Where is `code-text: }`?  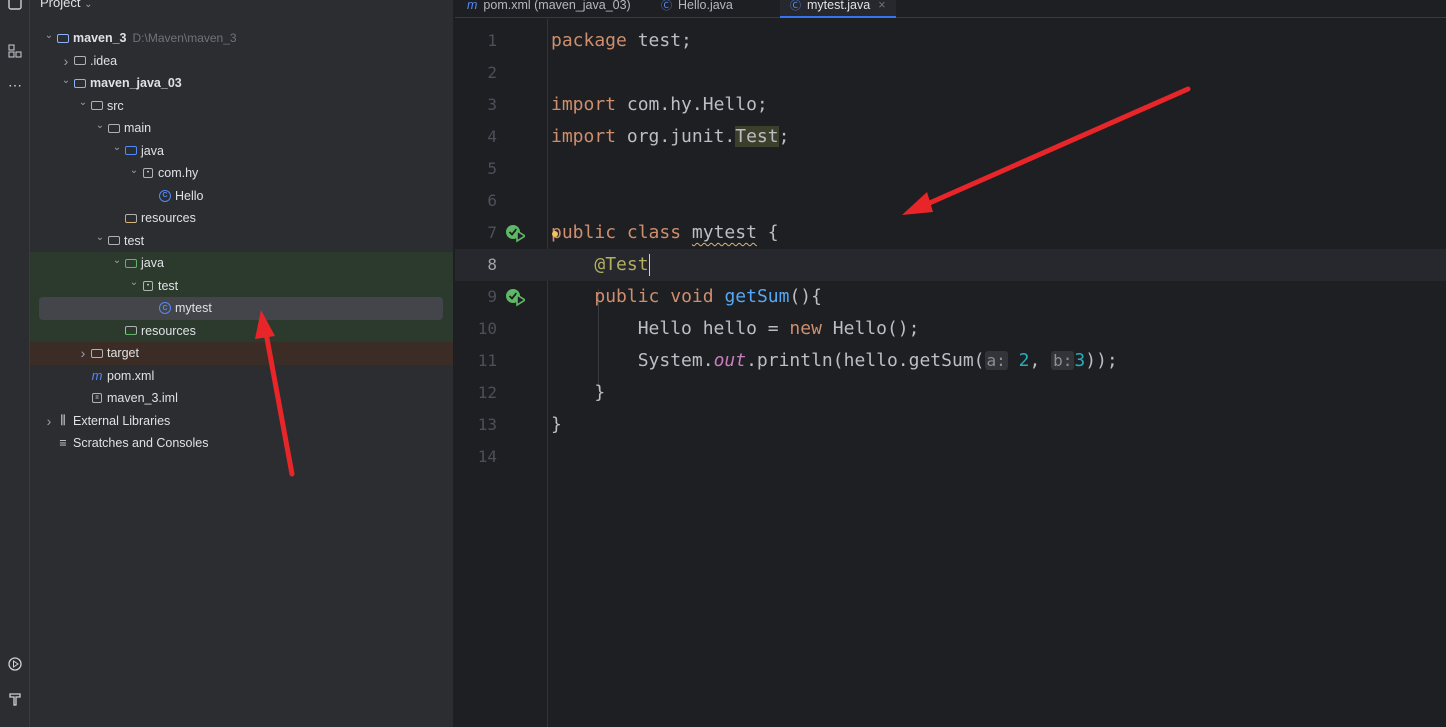 code-text: } is located at coordinates (578, 392).